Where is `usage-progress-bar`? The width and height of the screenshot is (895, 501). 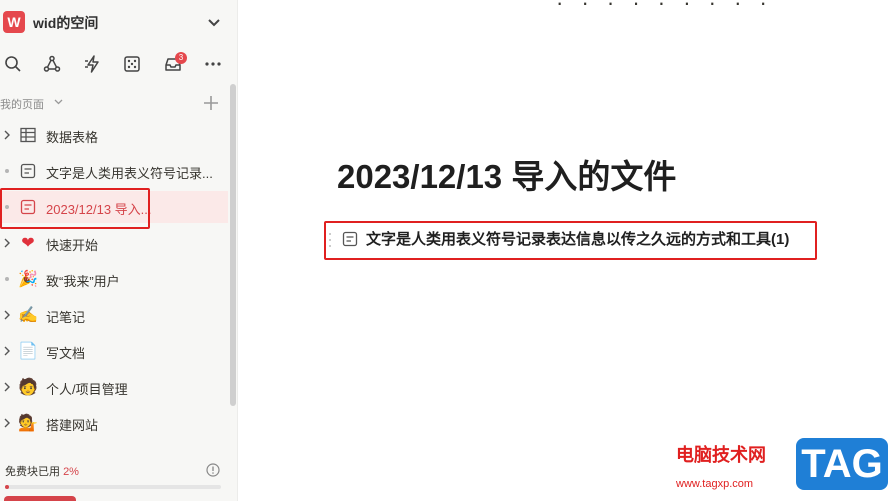
usage-progress-bar is located at coordinates (113, 487).